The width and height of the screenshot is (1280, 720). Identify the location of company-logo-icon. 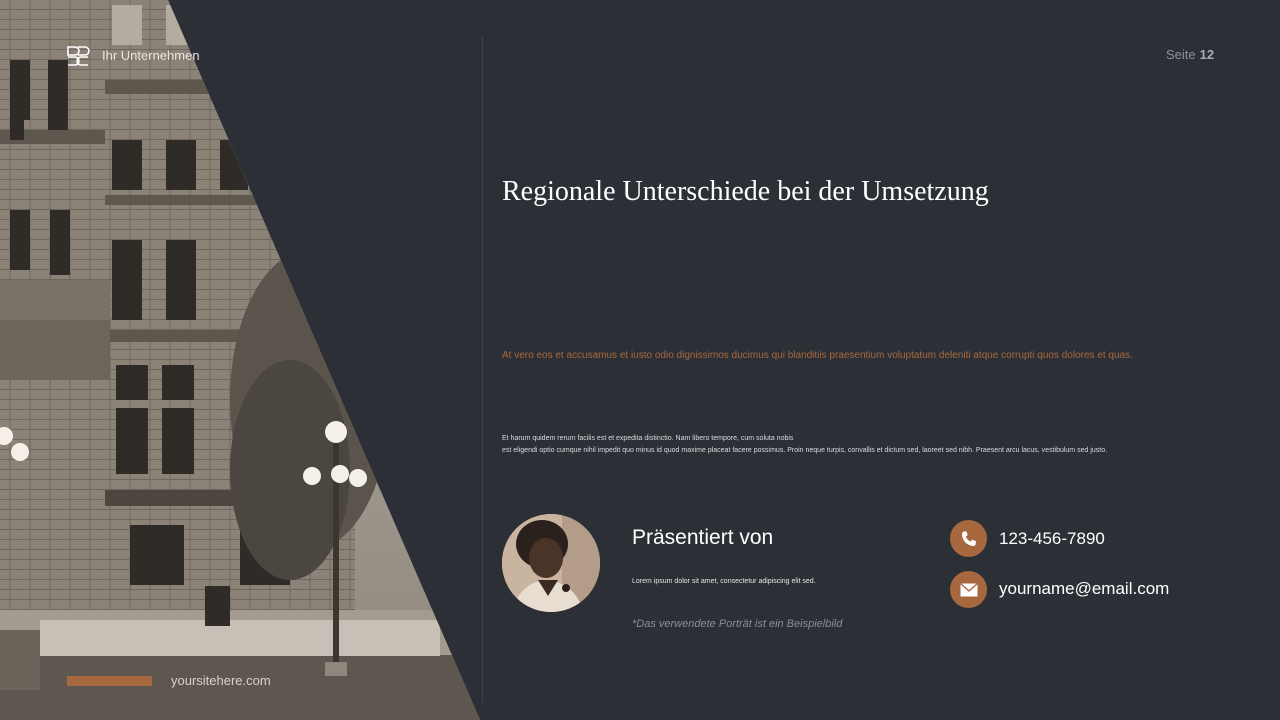
(78, 56).